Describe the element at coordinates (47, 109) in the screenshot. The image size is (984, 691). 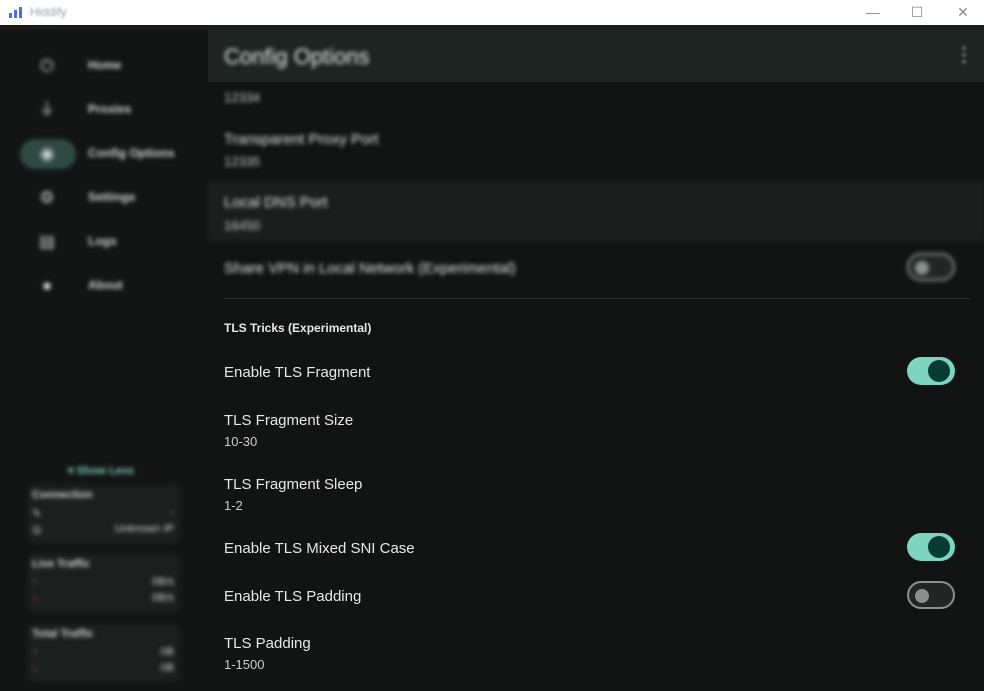
I see `filter-icon: ⏚` at that location.